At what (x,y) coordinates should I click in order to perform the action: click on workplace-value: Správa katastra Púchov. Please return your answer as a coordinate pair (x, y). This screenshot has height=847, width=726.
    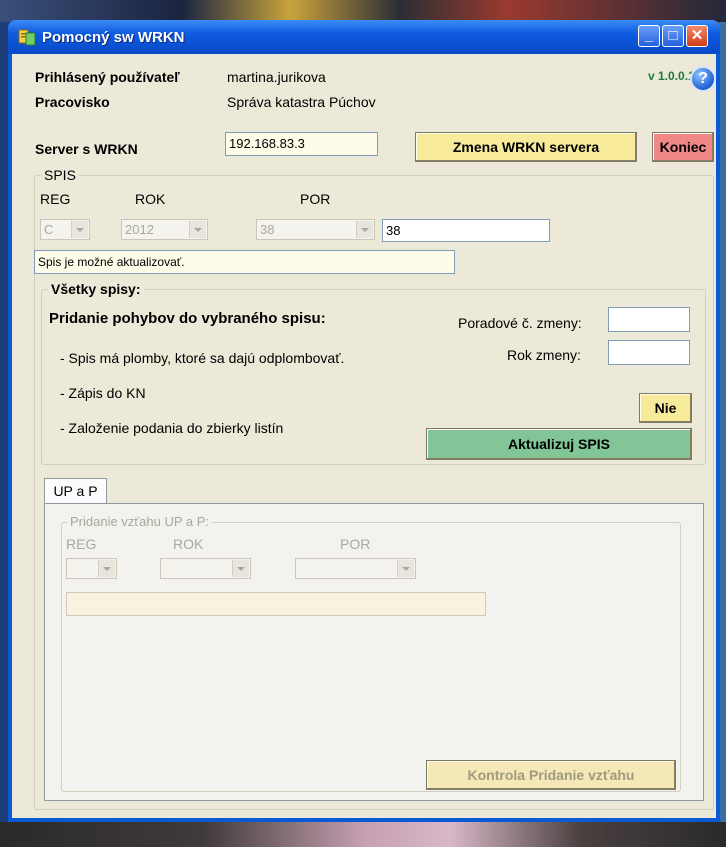
    Looking at the image, I should click on (301, 102).